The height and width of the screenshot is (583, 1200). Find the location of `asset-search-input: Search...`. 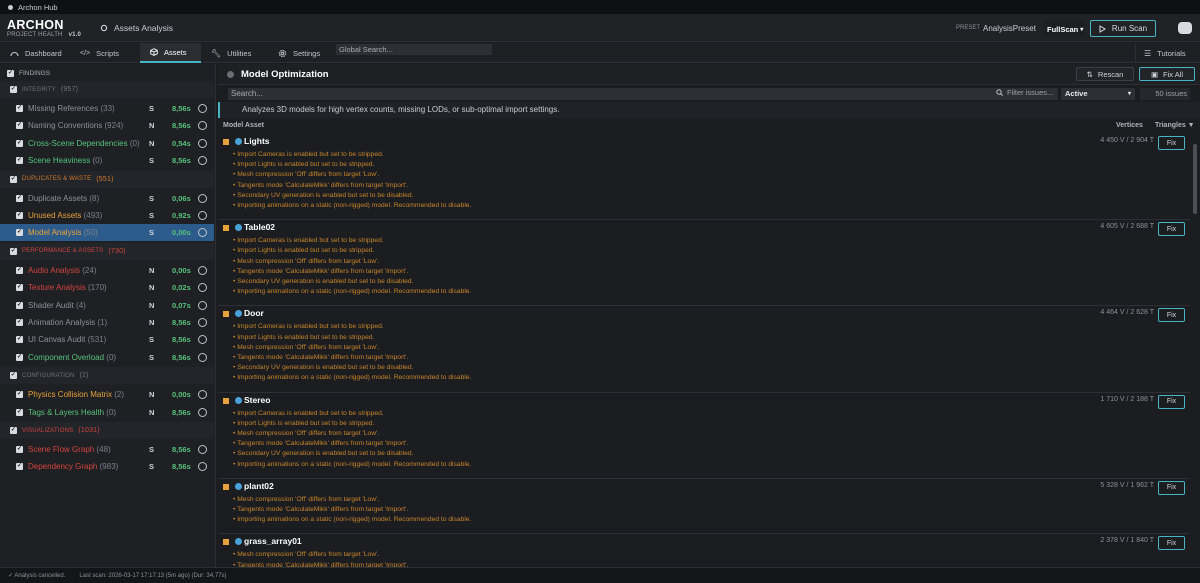

asset-search-input: Search... is located at coordinates (643, 94).